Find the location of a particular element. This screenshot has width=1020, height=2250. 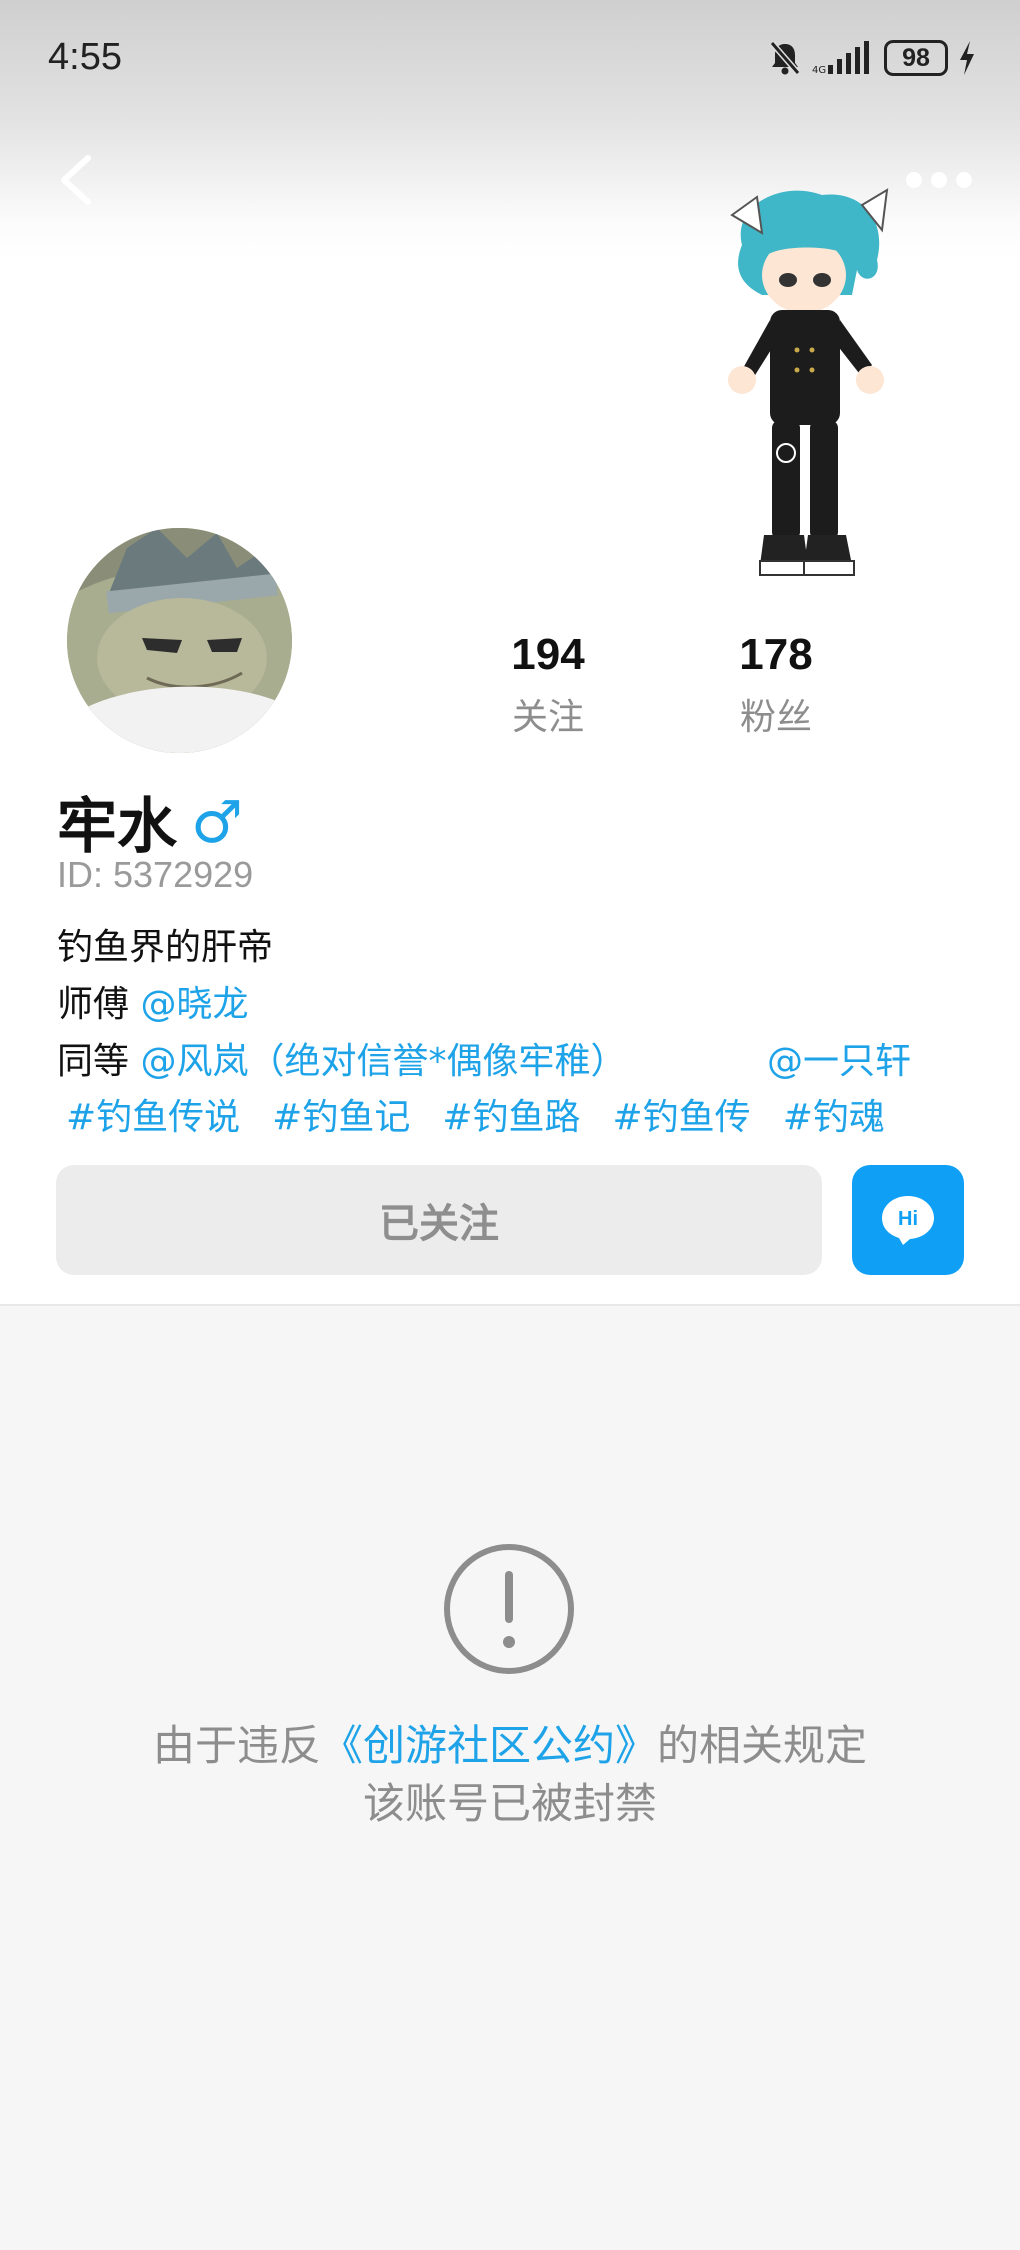

male-icon: ♂ is located at coordinates (217, 821).